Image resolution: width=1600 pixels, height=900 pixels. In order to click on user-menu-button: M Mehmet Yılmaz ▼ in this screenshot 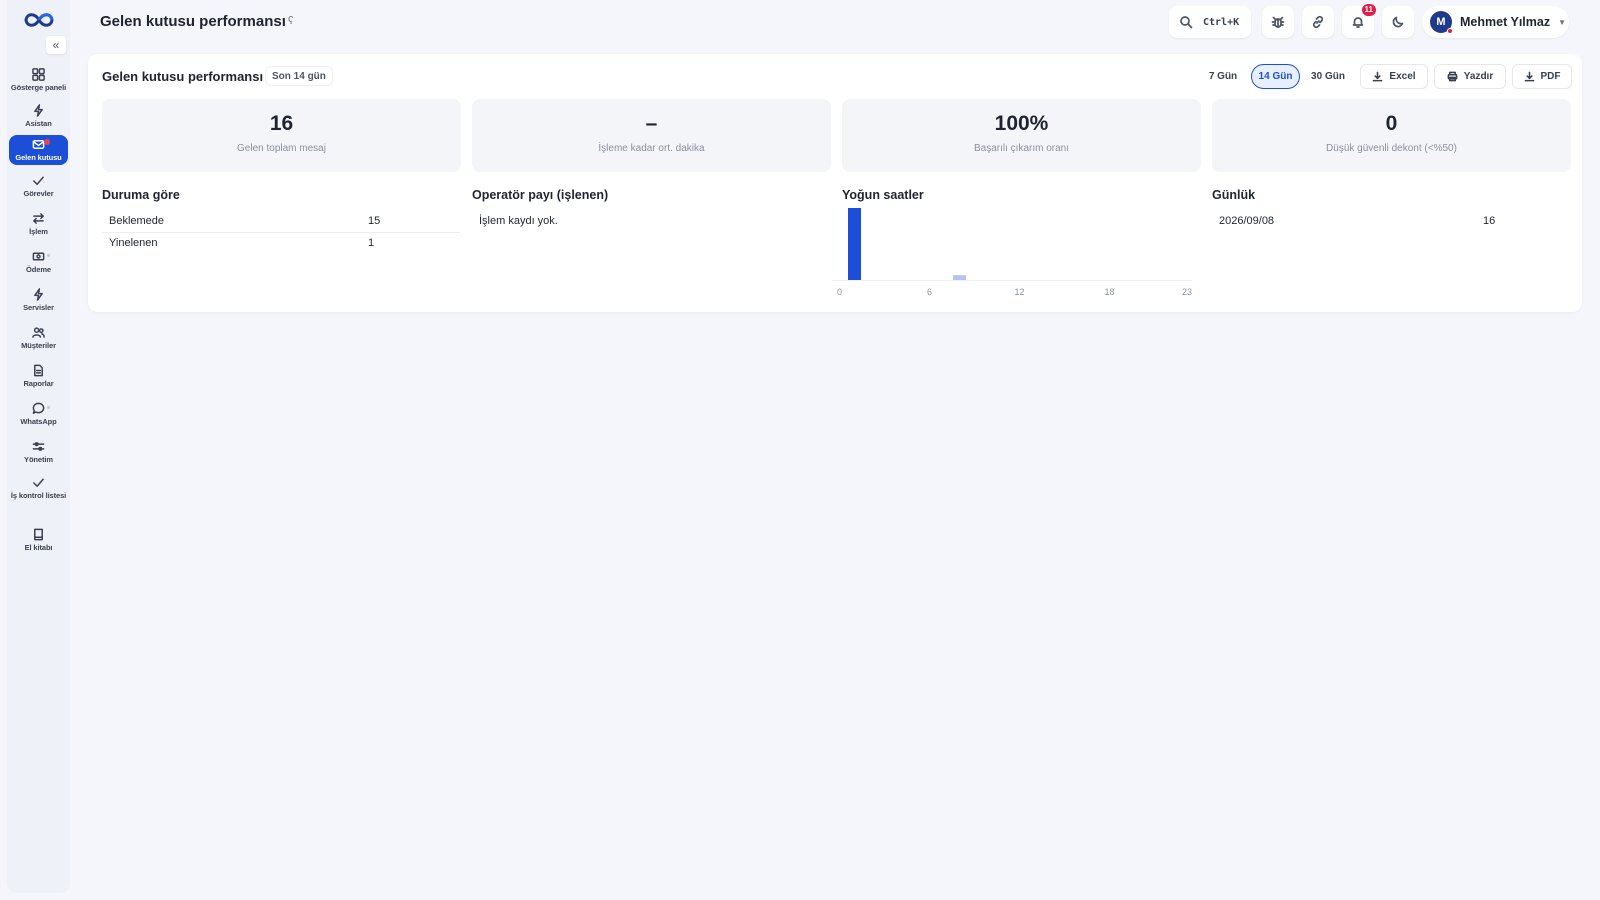, I will do `click(1495, 22)`.